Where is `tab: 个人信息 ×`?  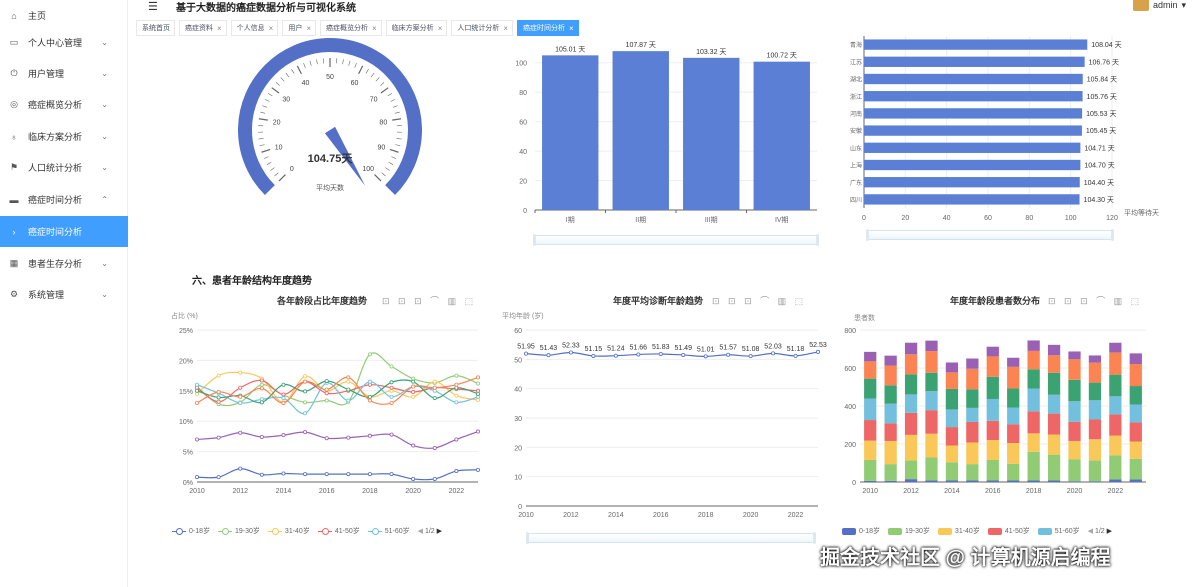
tab: 个人信息 × is located at coordinates (254, 28).